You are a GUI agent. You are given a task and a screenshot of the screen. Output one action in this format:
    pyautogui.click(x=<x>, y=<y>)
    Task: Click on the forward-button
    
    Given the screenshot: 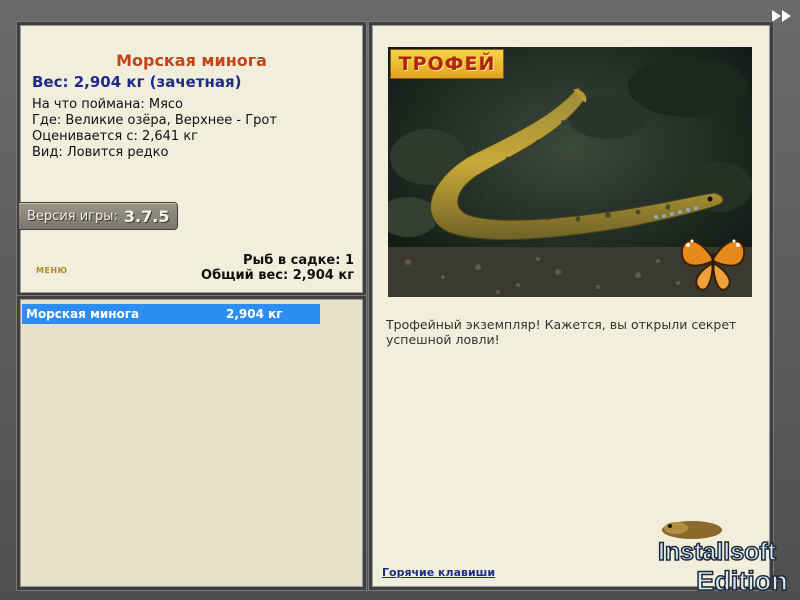 What is the action you would take?
    pyautogui.click(x=783, y=16)
    